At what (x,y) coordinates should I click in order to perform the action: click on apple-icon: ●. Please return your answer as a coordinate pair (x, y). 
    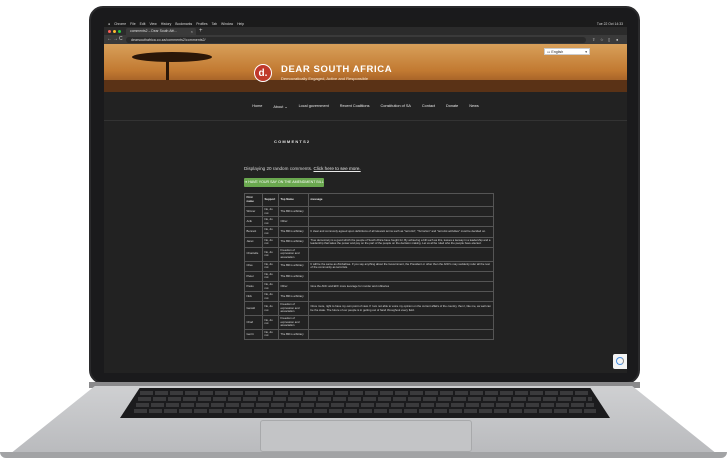
    Looking at the image, I should click on (109, 24).